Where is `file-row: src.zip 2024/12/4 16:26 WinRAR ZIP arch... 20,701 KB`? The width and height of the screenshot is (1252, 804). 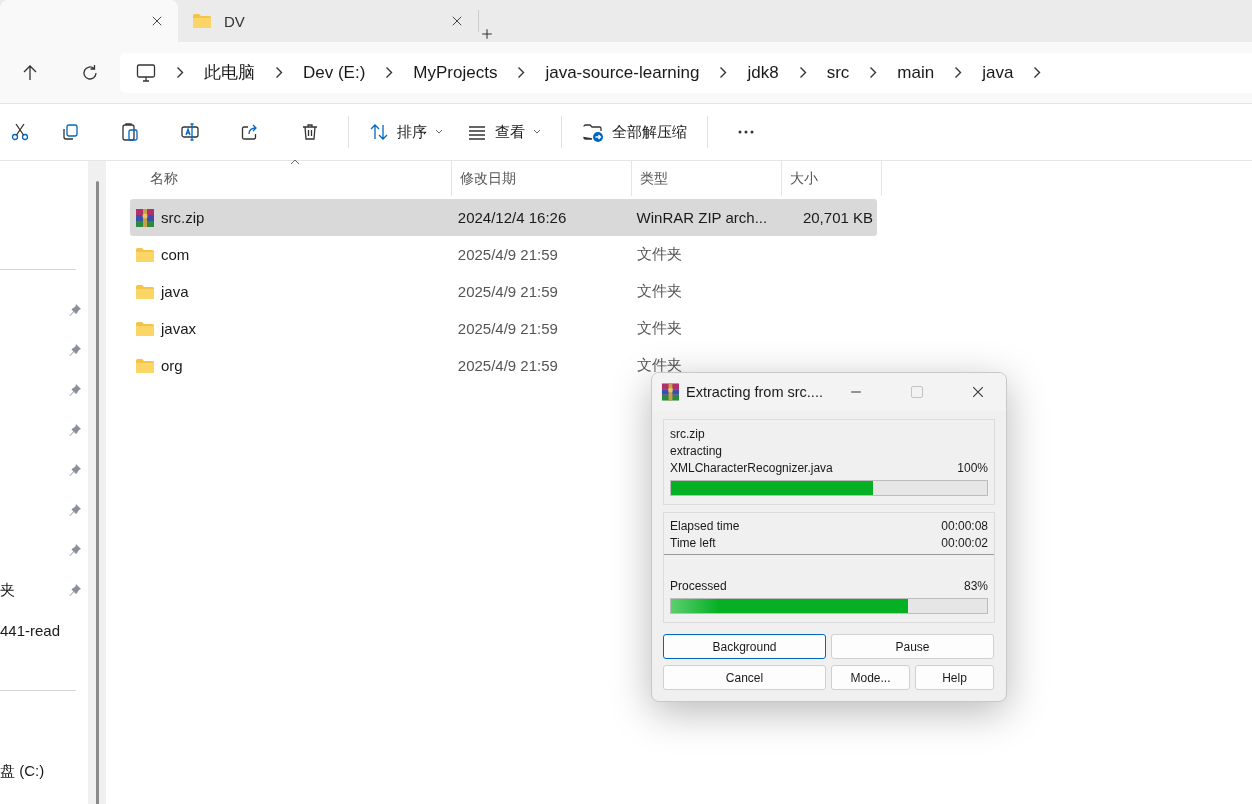
file-row: src.zip 2024/12/4 16:26 WinRAR ZIP arch... 20,701 KB is located at coordinates (503, 217).